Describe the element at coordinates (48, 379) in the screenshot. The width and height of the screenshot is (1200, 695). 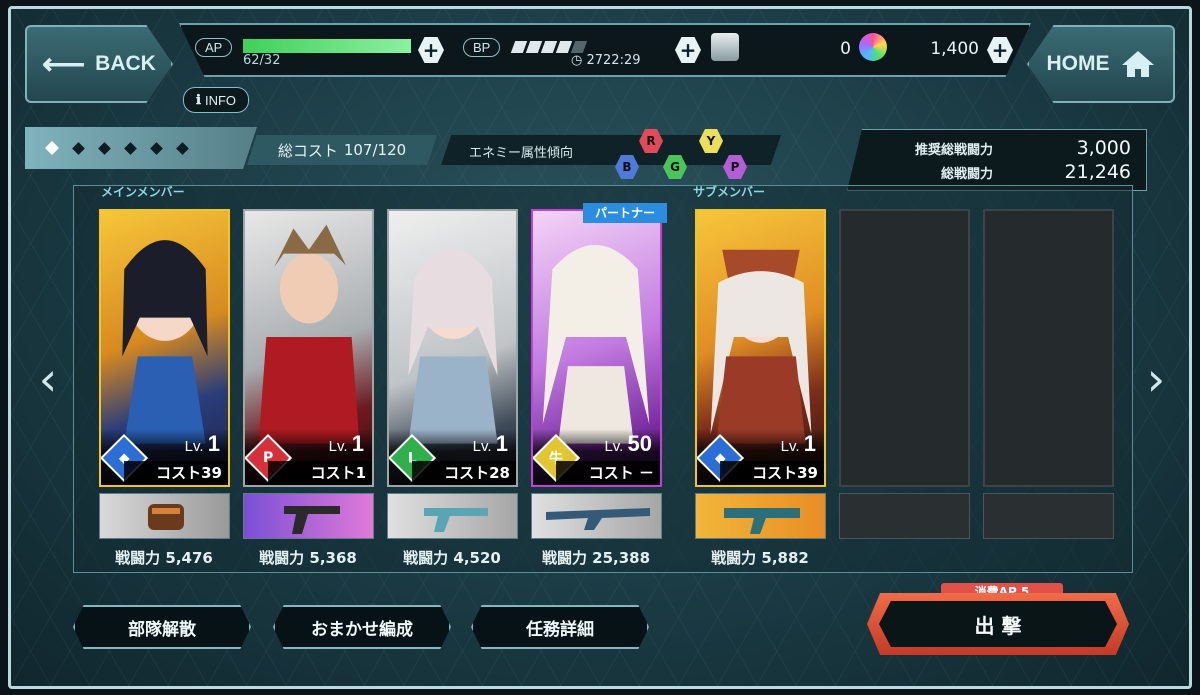
I see `chevron-left-icon: ‹` at that location.